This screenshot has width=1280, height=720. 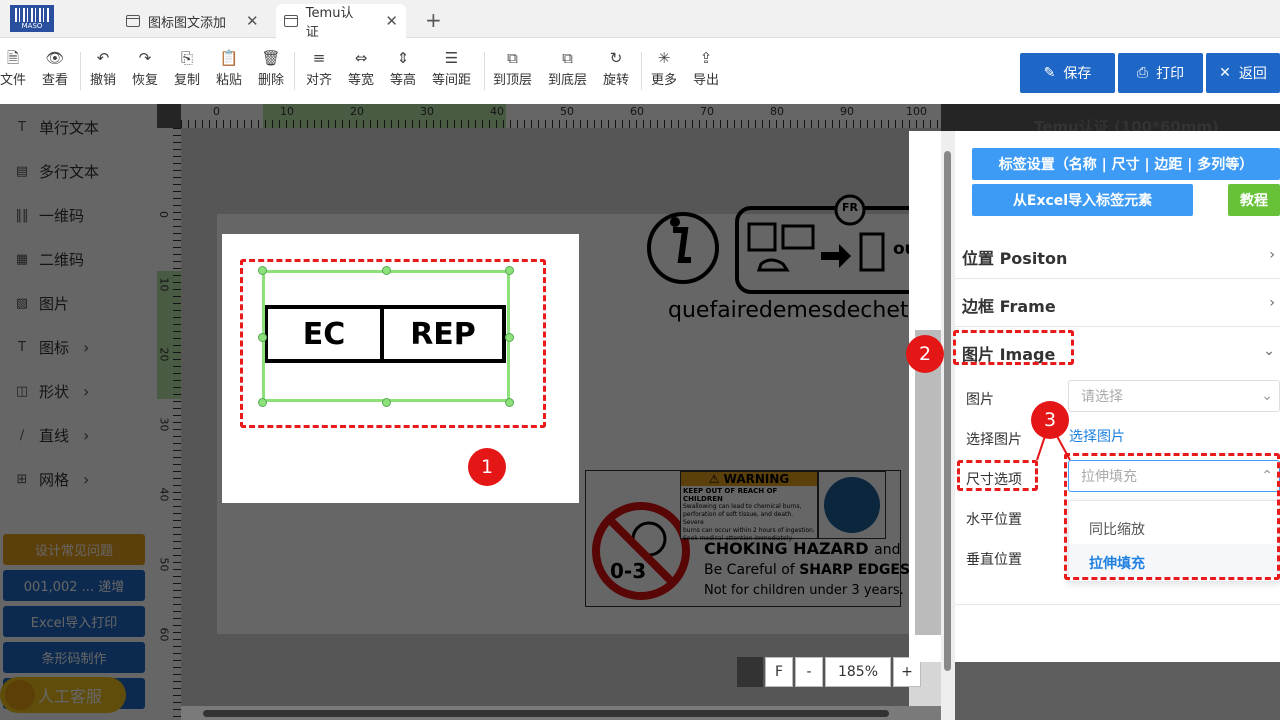 I want to click on shape-icon: ◫, so click(x=22, y=391).